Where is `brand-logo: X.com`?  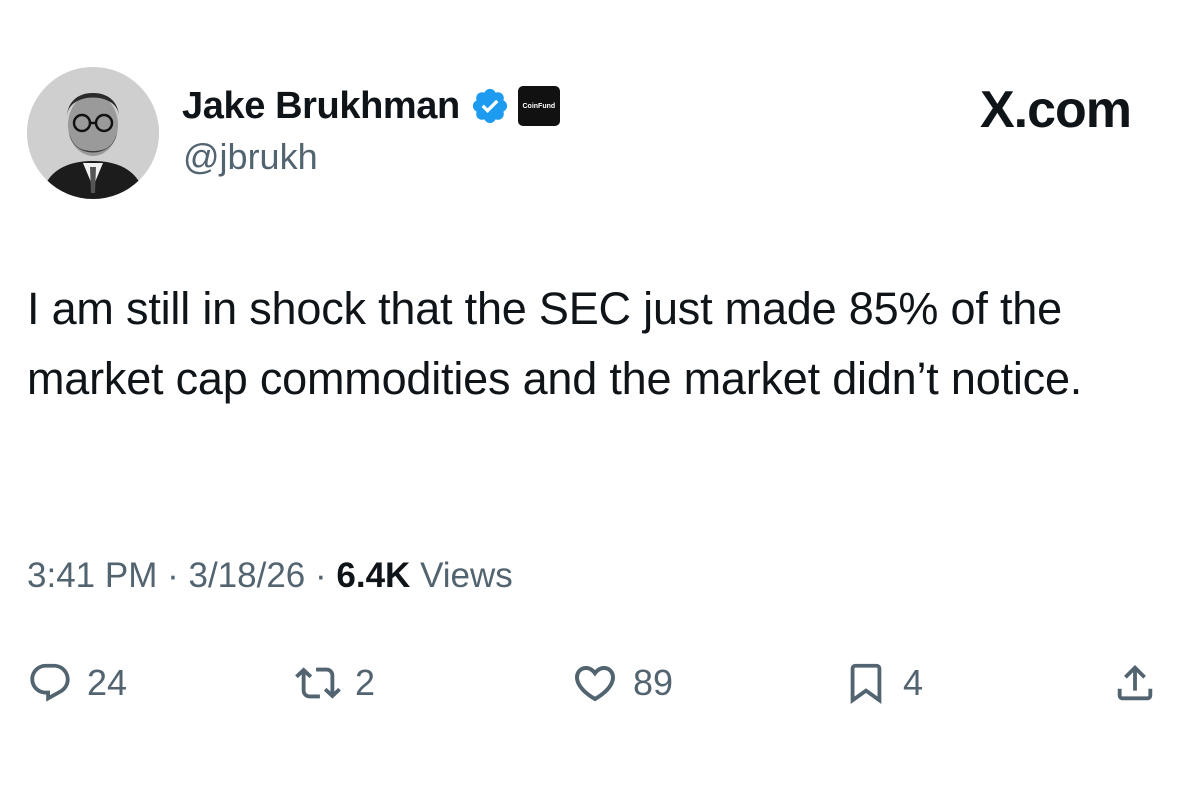
brand-logo: X.com is located at coordinates (1055, 110).